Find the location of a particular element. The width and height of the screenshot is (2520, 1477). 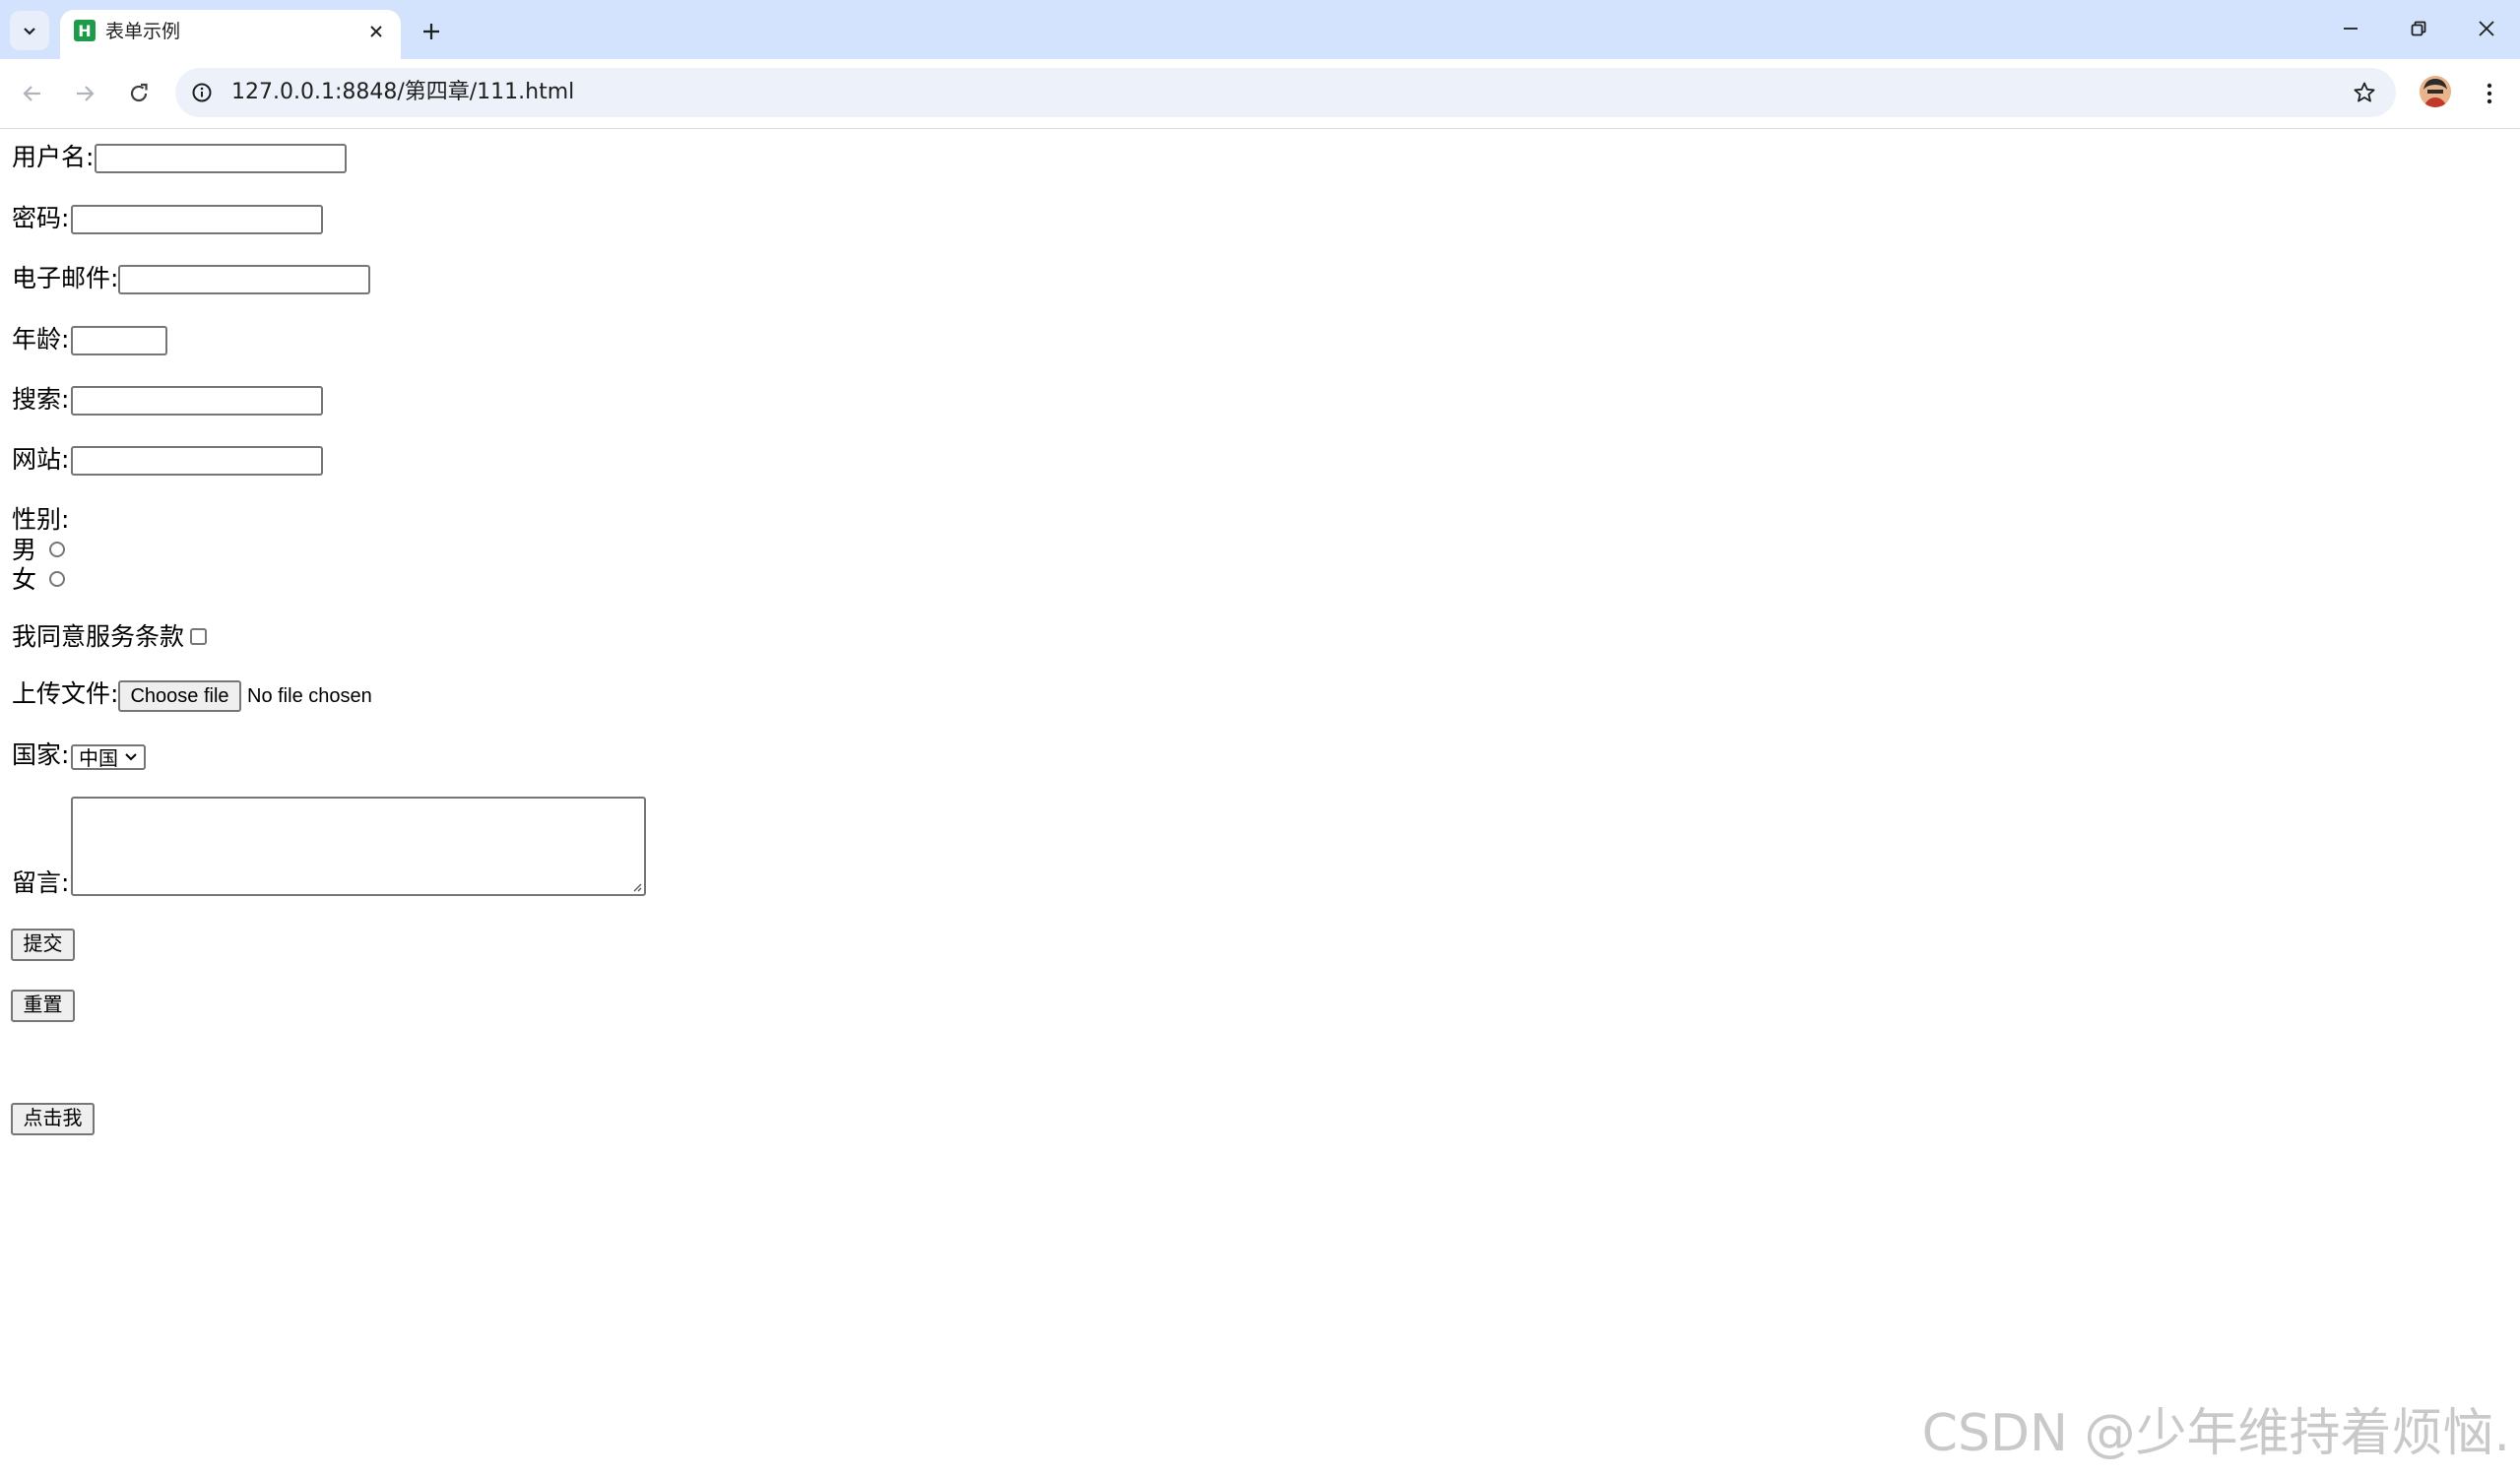

browser-menu-button is located at coordinates (2489, 94).